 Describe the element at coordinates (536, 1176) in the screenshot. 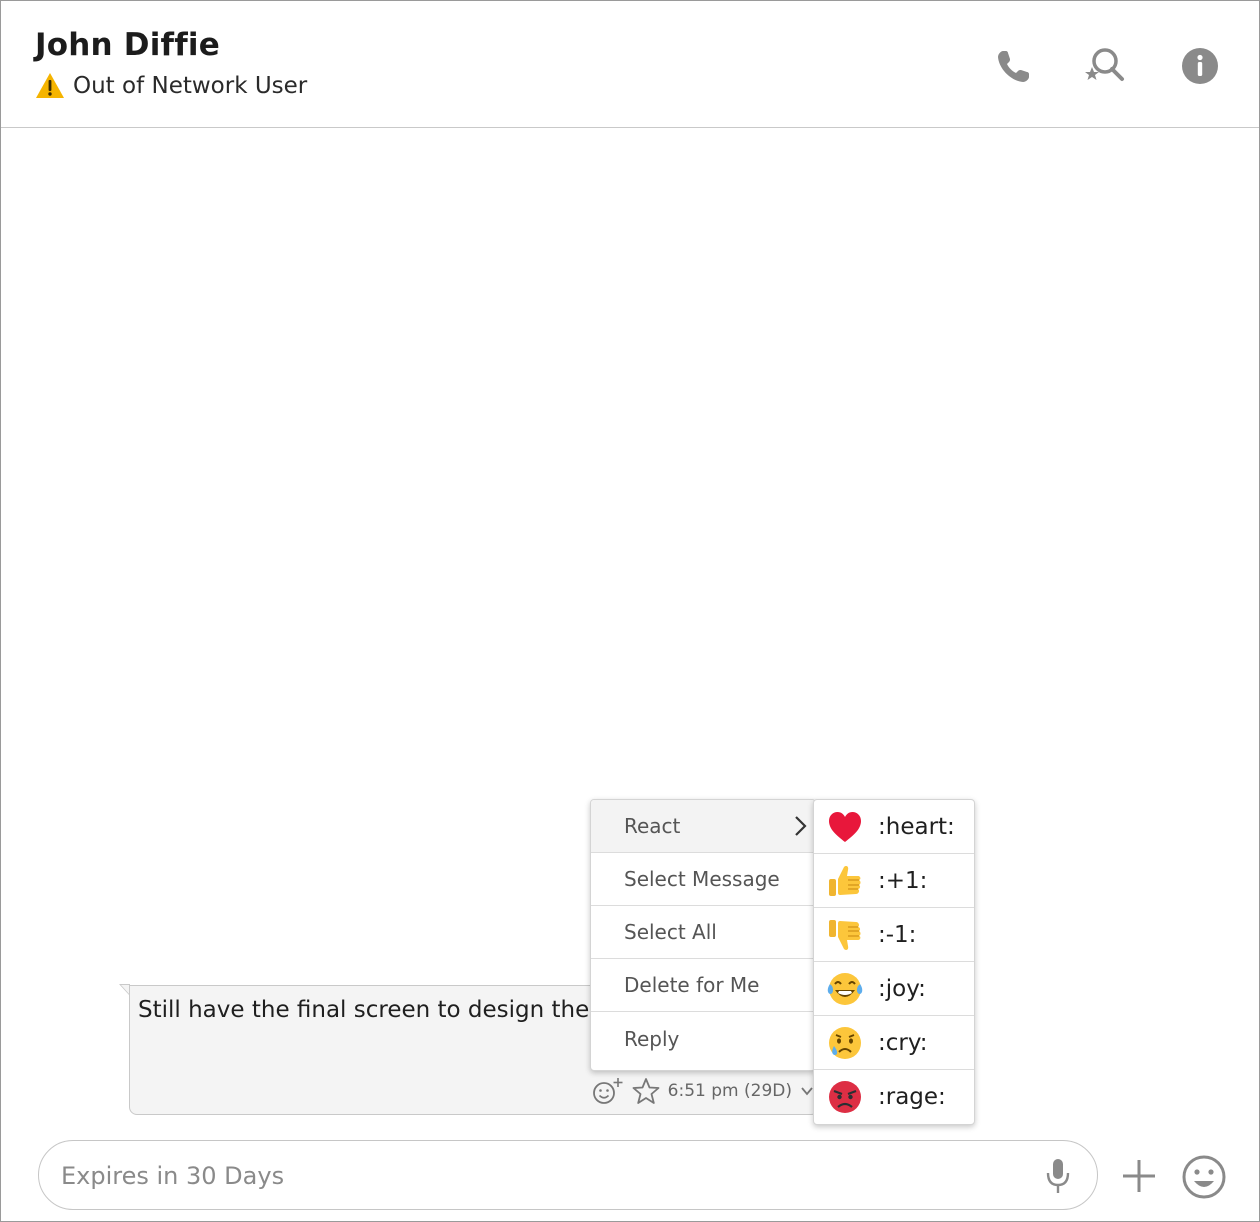

I see `message-input` at that location.